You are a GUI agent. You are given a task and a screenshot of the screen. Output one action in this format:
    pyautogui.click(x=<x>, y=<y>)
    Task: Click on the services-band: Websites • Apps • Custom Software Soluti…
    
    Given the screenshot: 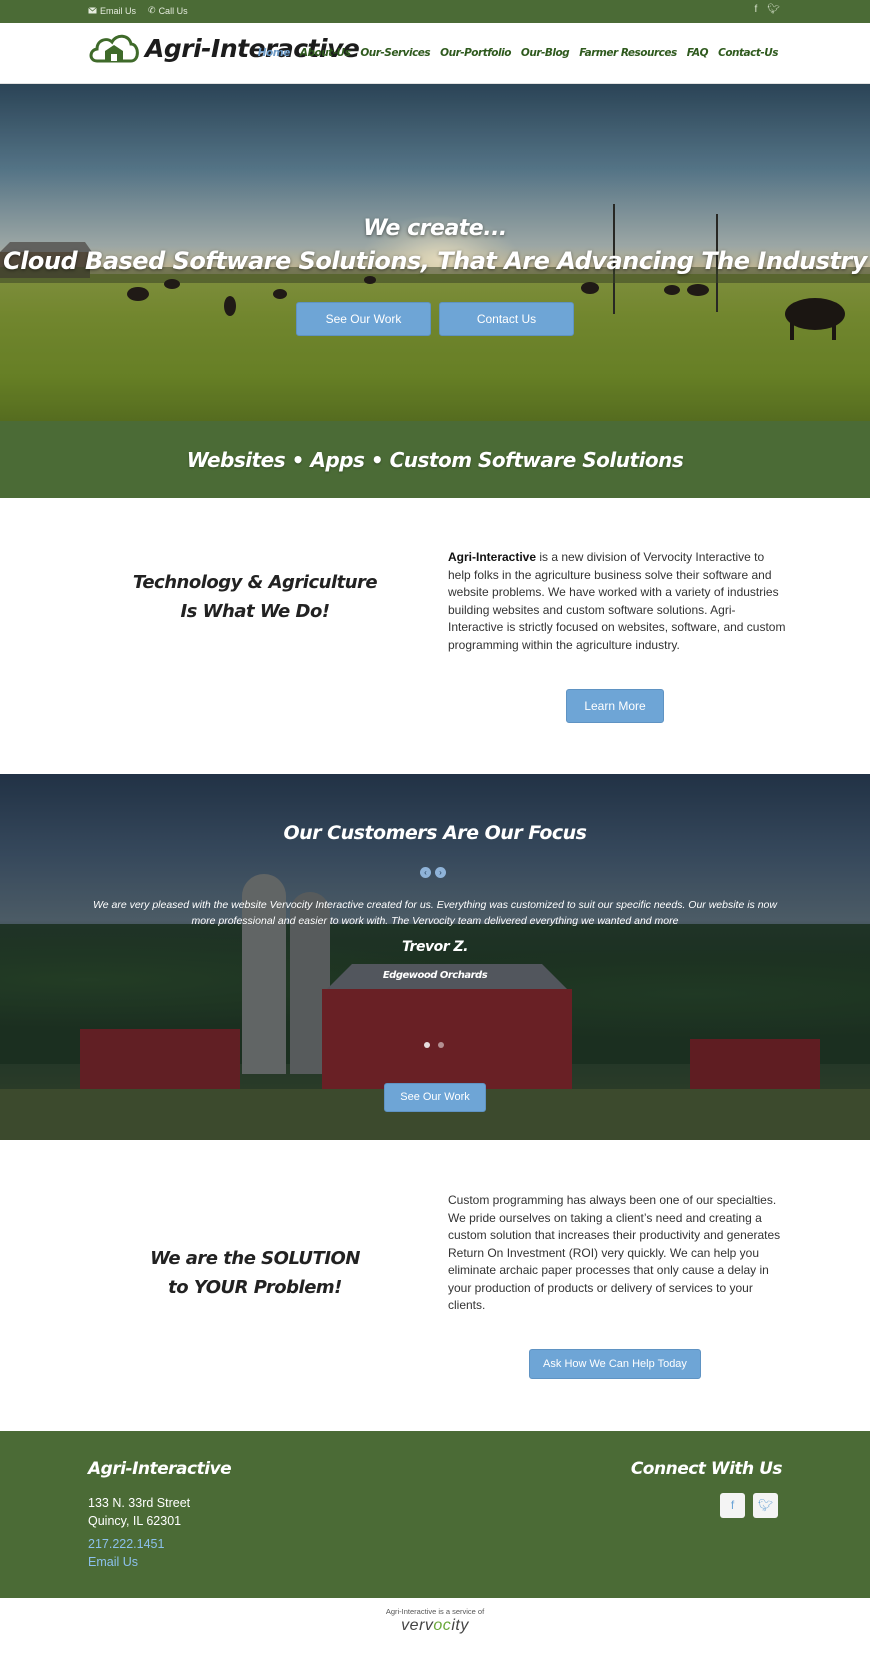 What is the action you would take?
    pyautogui.click(x=435, y=459)
    